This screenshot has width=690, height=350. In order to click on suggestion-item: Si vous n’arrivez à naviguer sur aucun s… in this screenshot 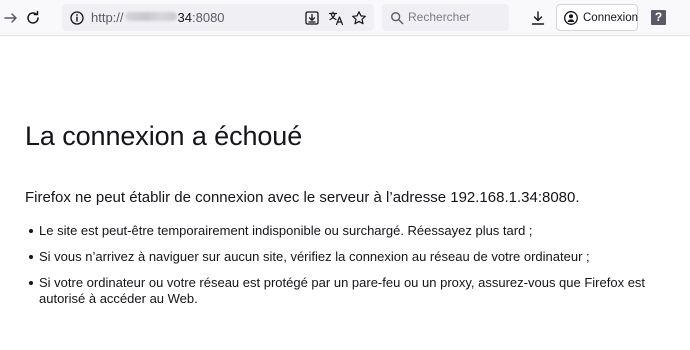, I will do `click(350, 259)`.